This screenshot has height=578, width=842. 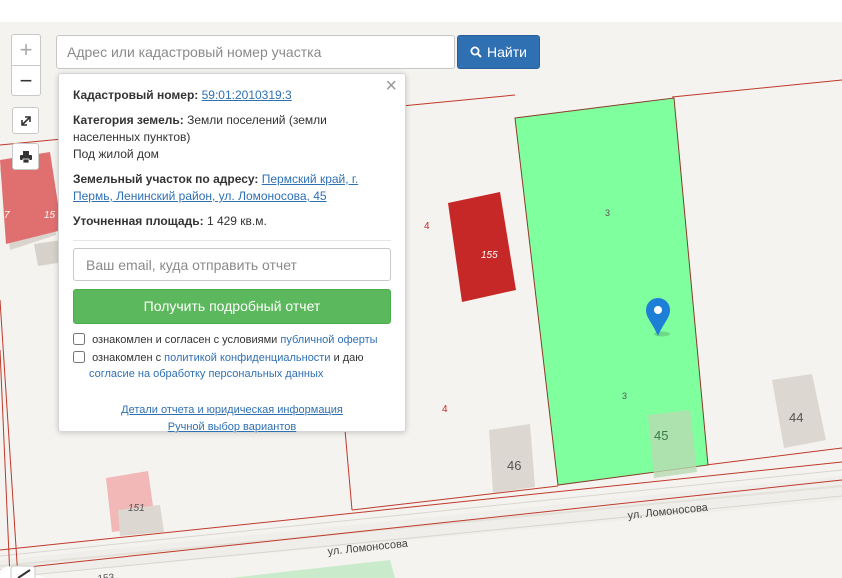 I want to click on building-label: 7, so click(x=7, y=215).